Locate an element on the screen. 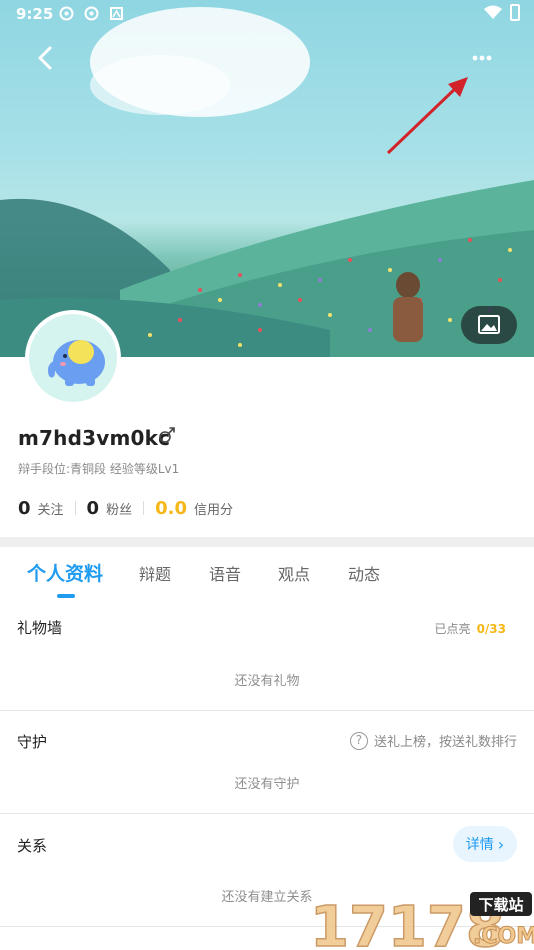 The height and width of the screenshot is (950, 534). guard-hint: ? 送礼上榜，按送礼数排行 is located at coordinates (433, 740).